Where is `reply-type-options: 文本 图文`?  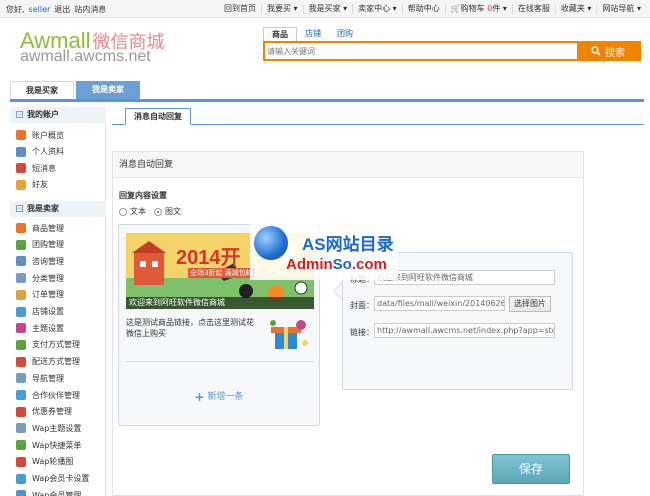 reply-type-options: 文本 图文 is located at coordinates (150, 211).